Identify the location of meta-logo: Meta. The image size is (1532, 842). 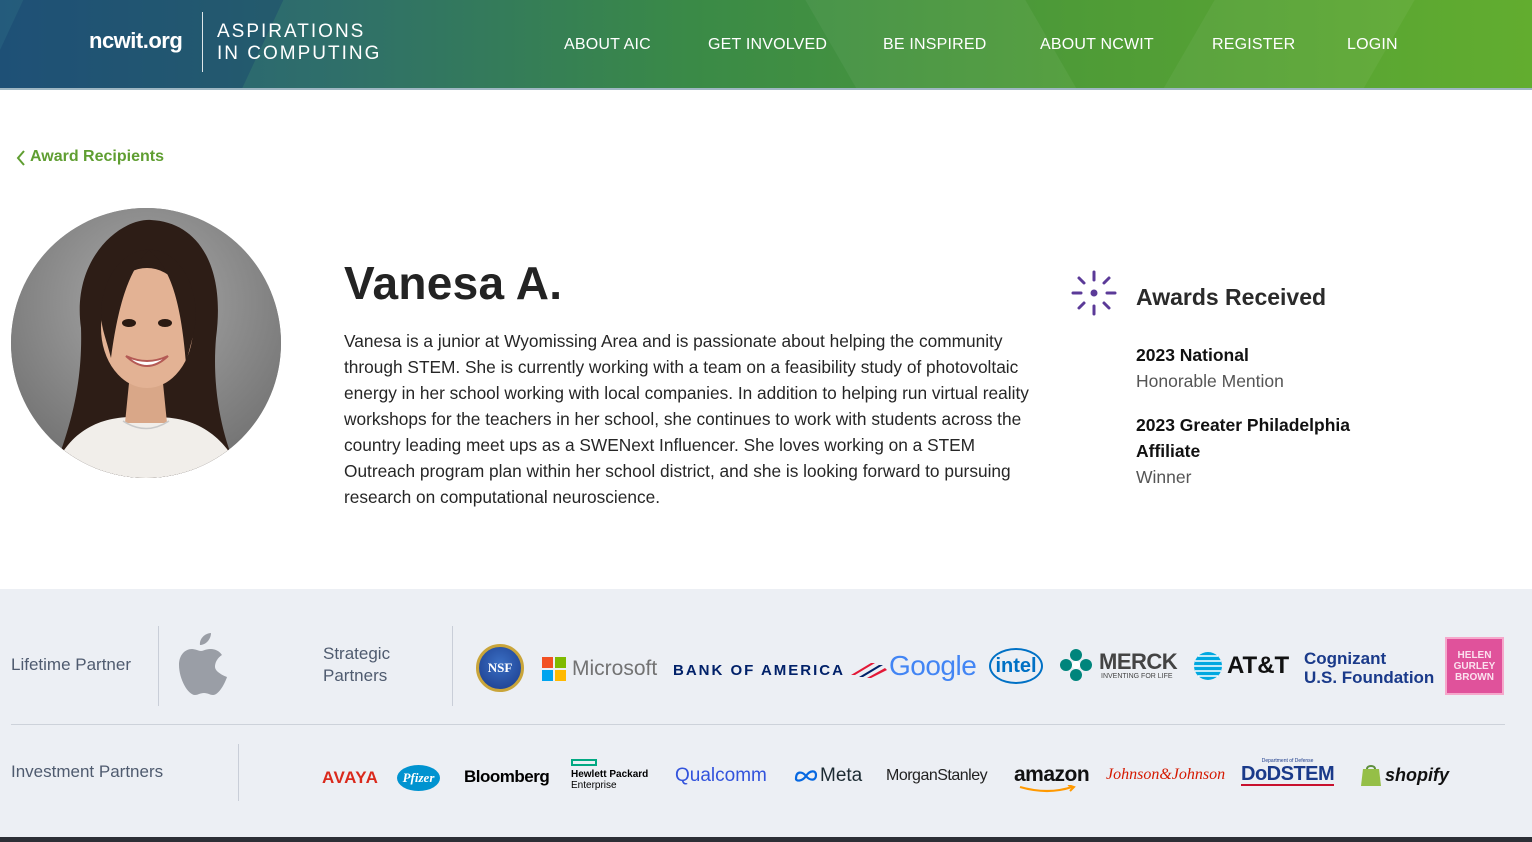
(828, 776).